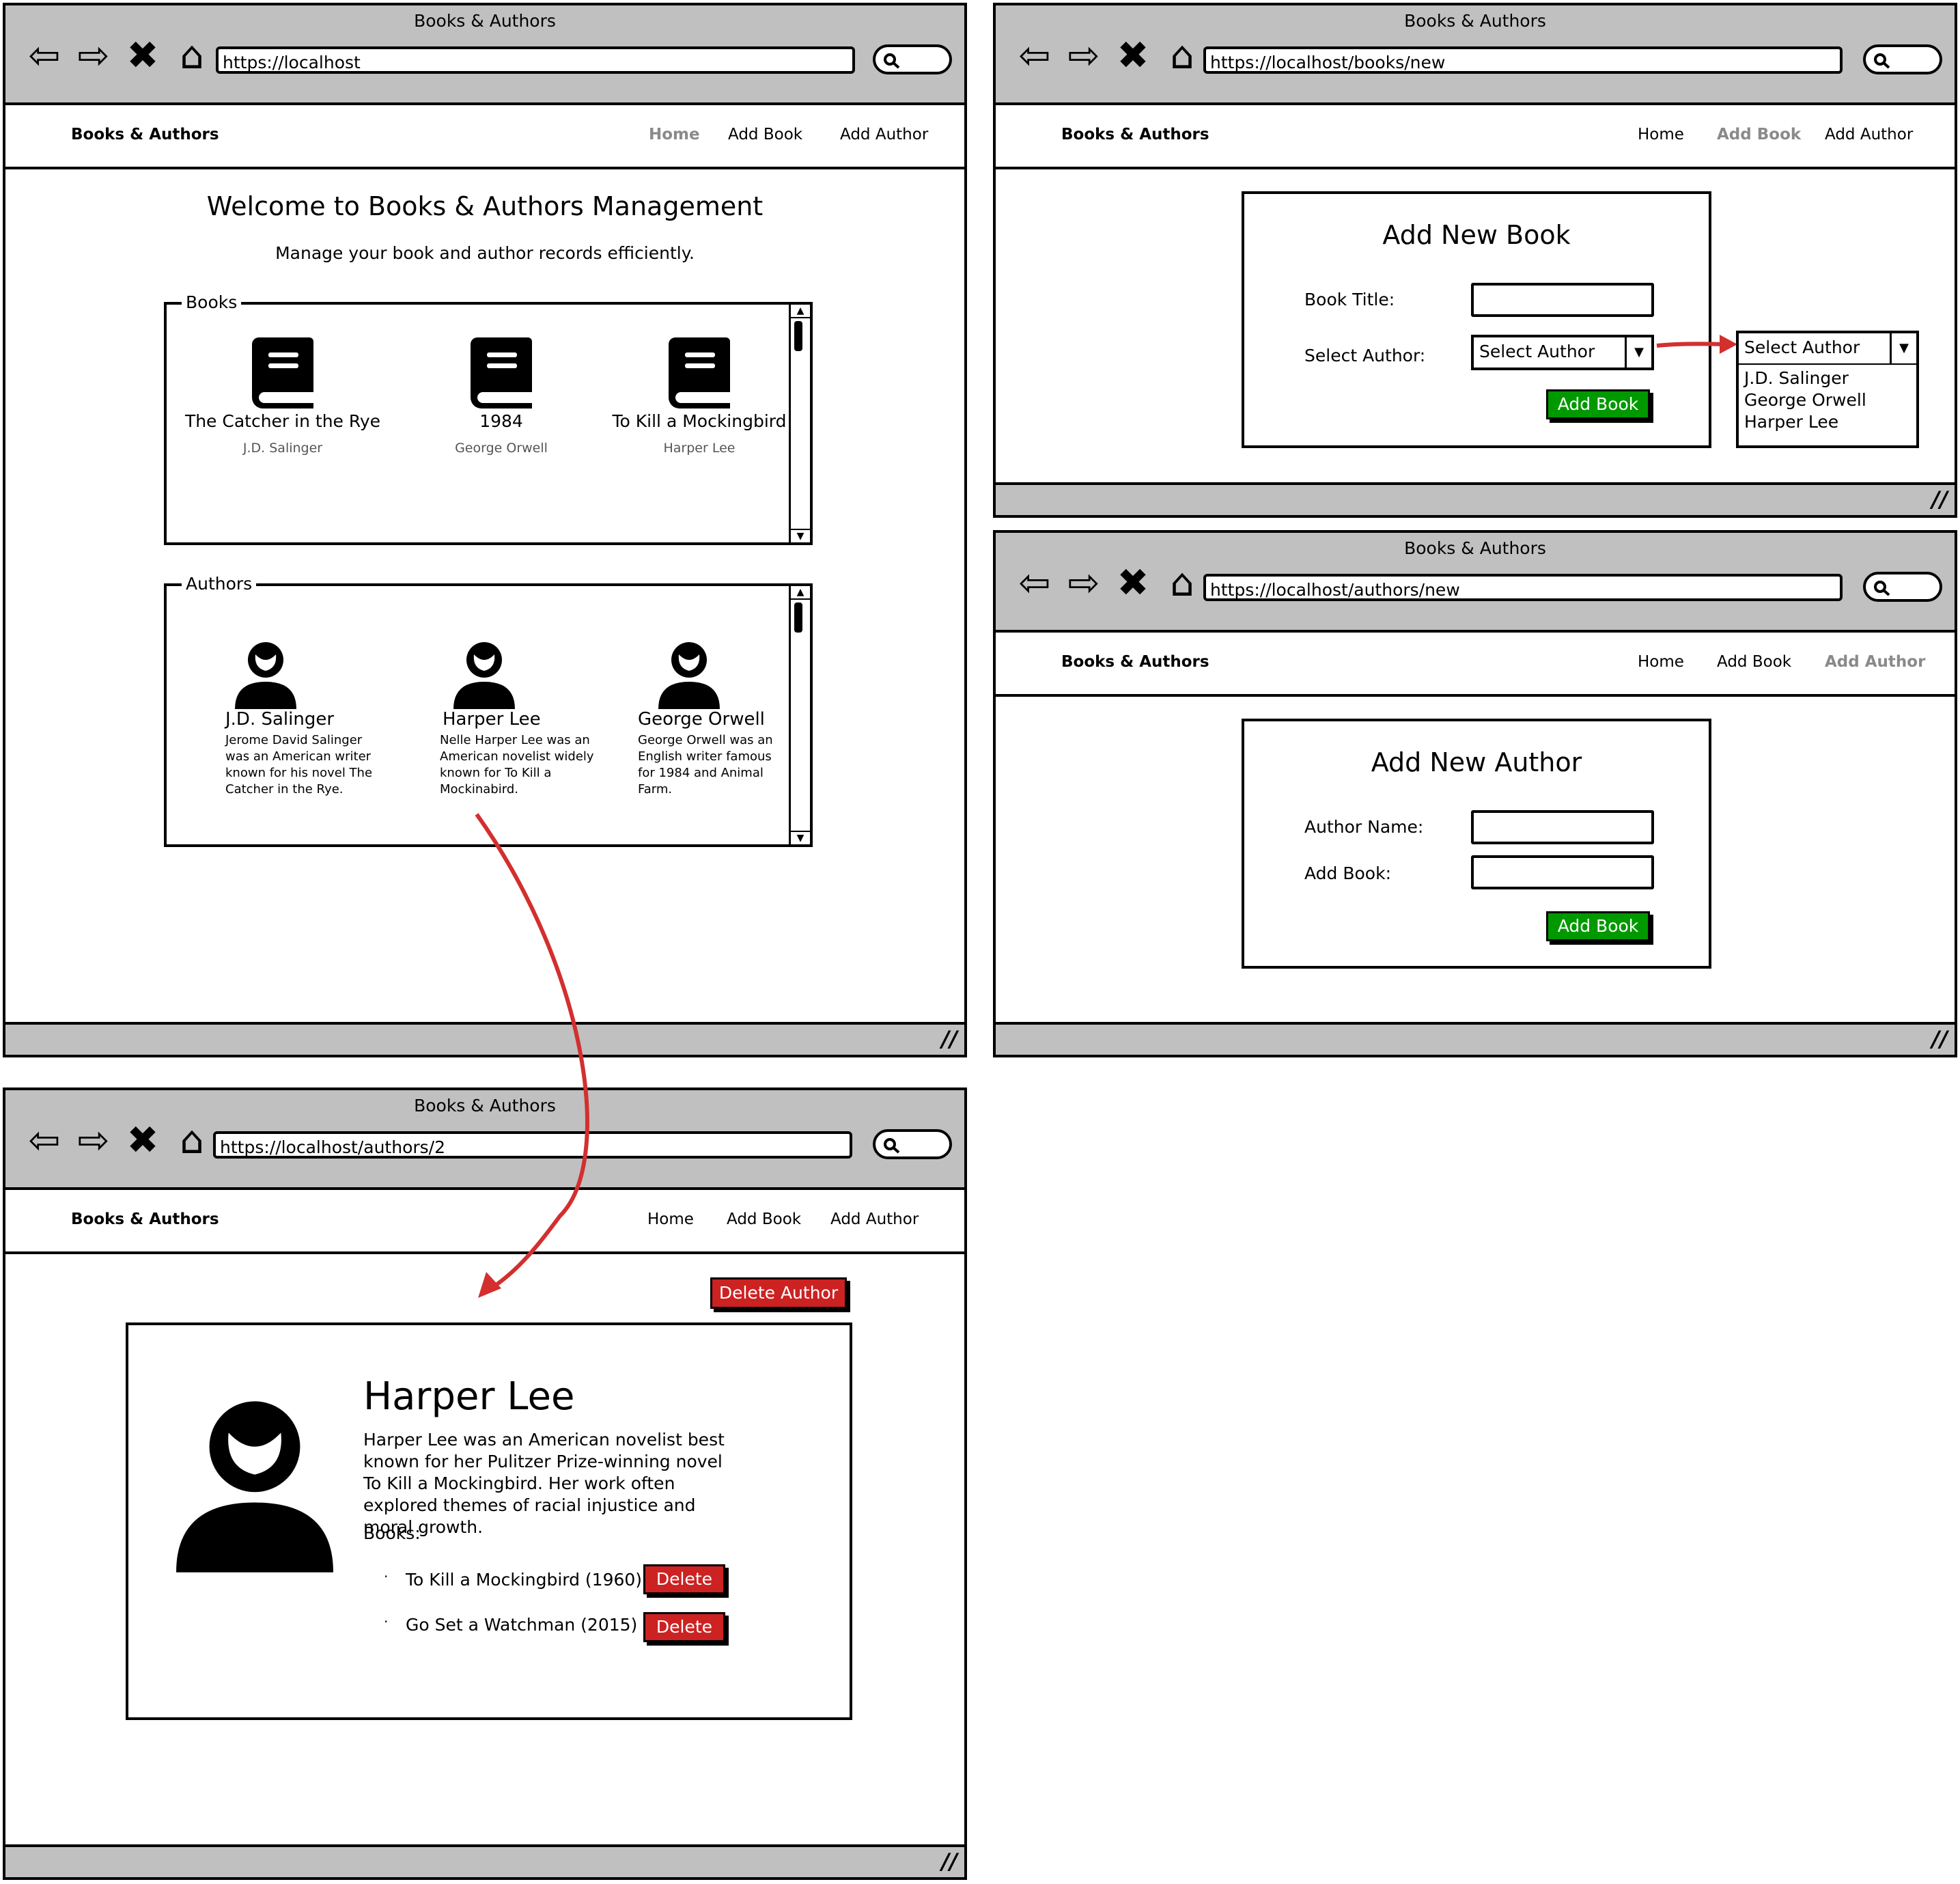 This screenshot has width=1960, height=1884. I want to click on window-title: Books & Authors, so click(1475, 548).